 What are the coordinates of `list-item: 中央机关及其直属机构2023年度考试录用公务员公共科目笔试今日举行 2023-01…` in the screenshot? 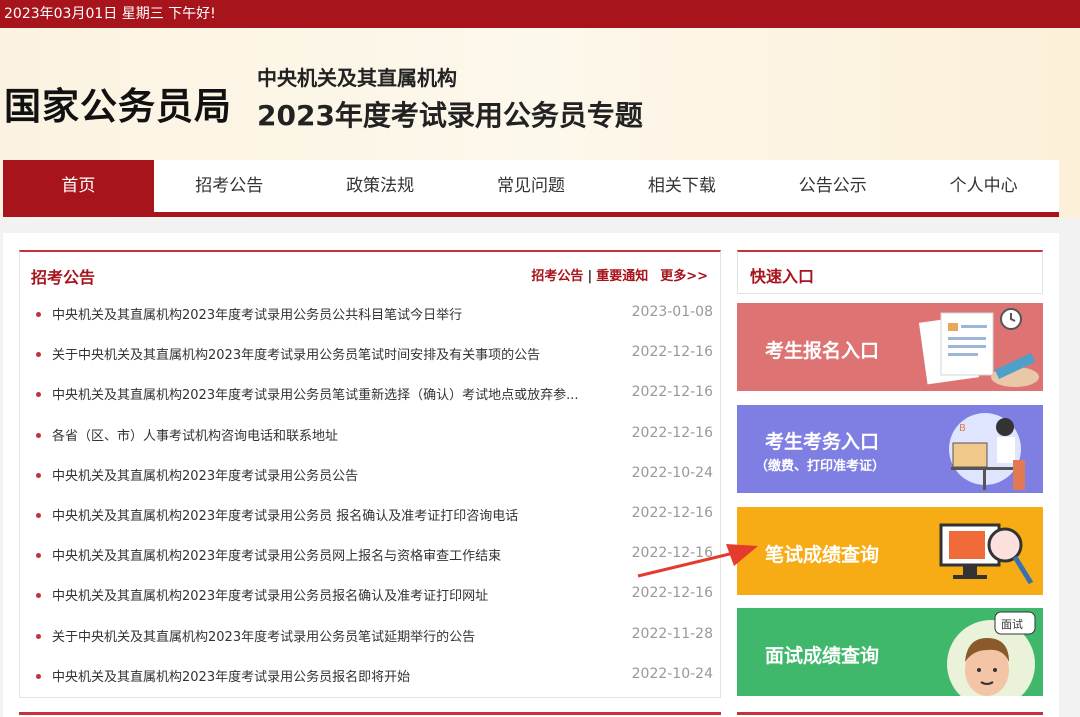 It's located at (373, 324).